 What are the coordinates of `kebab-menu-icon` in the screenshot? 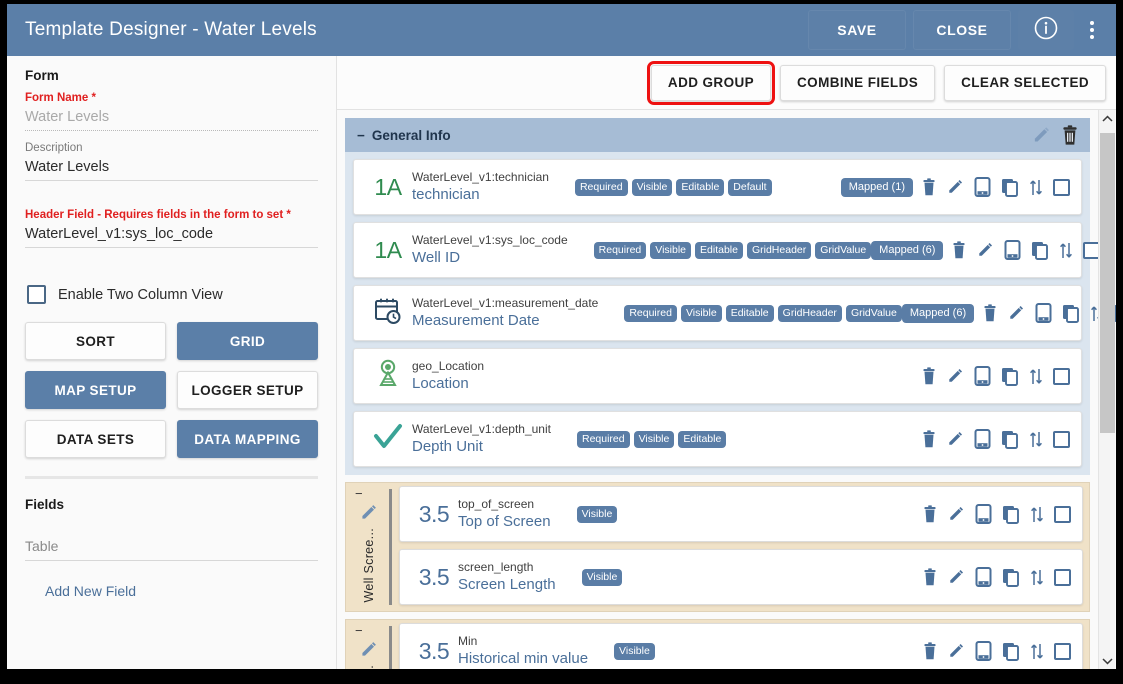 It's located at (1092, 30).